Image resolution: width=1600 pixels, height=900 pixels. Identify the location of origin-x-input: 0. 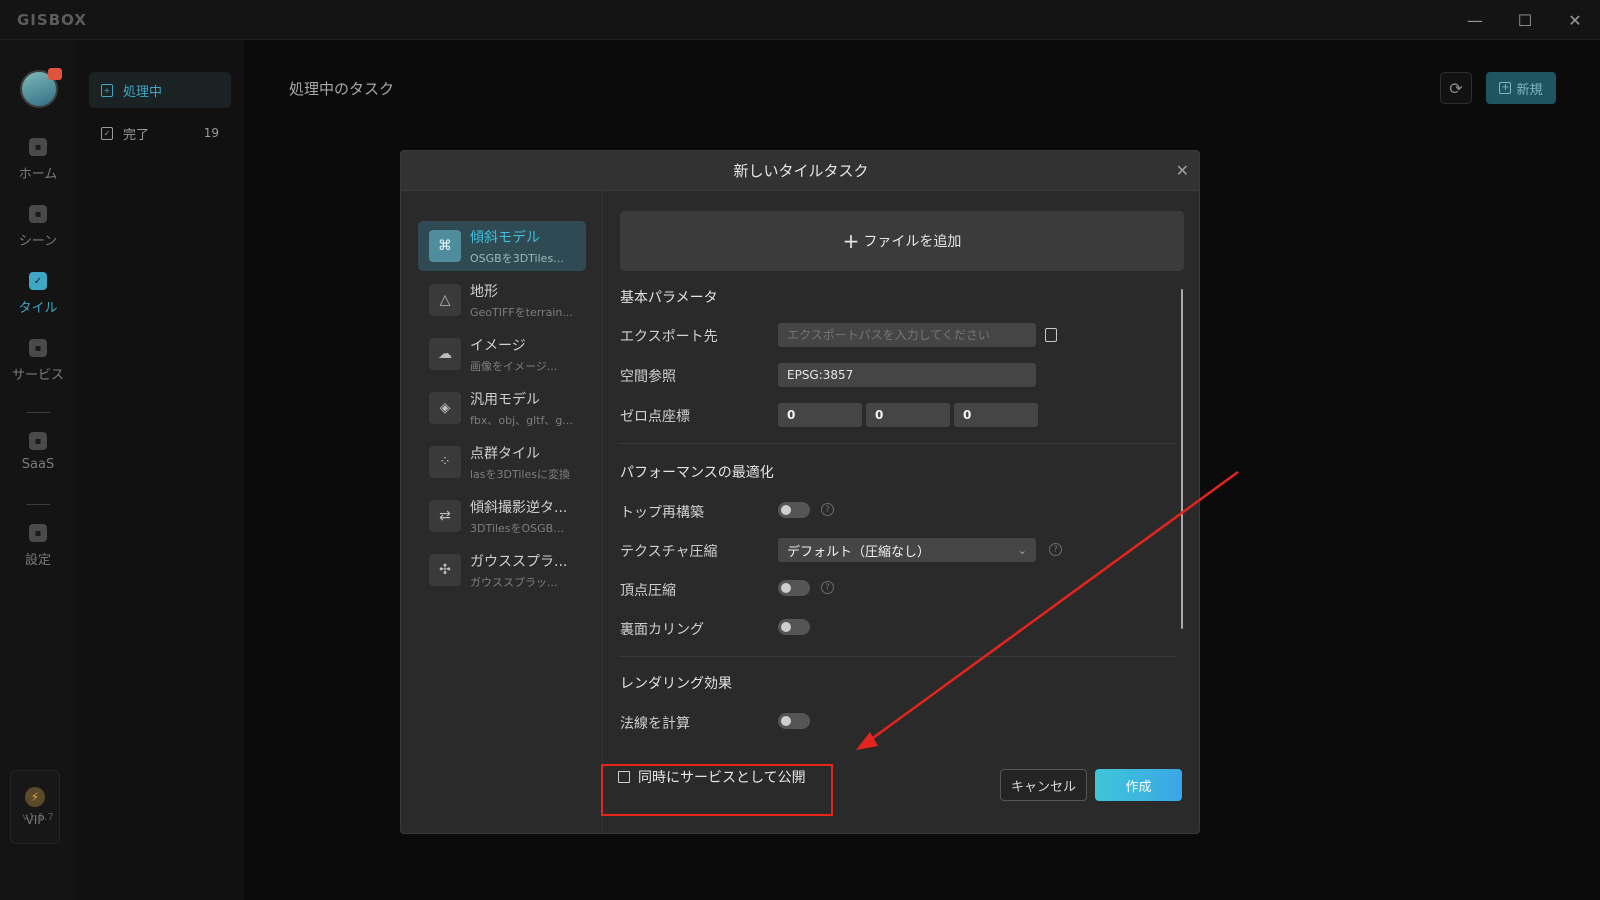
(820, 415).